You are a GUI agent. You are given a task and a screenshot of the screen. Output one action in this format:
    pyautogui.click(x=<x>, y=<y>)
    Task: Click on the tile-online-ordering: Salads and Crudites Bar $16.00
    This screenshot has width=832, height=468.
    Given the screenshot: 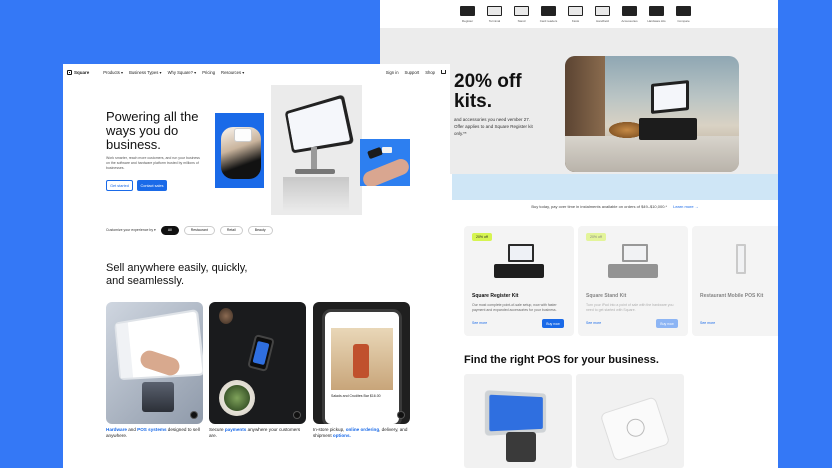 What is the action you would take?
    pyautogui.click(x=361, y=363)
    